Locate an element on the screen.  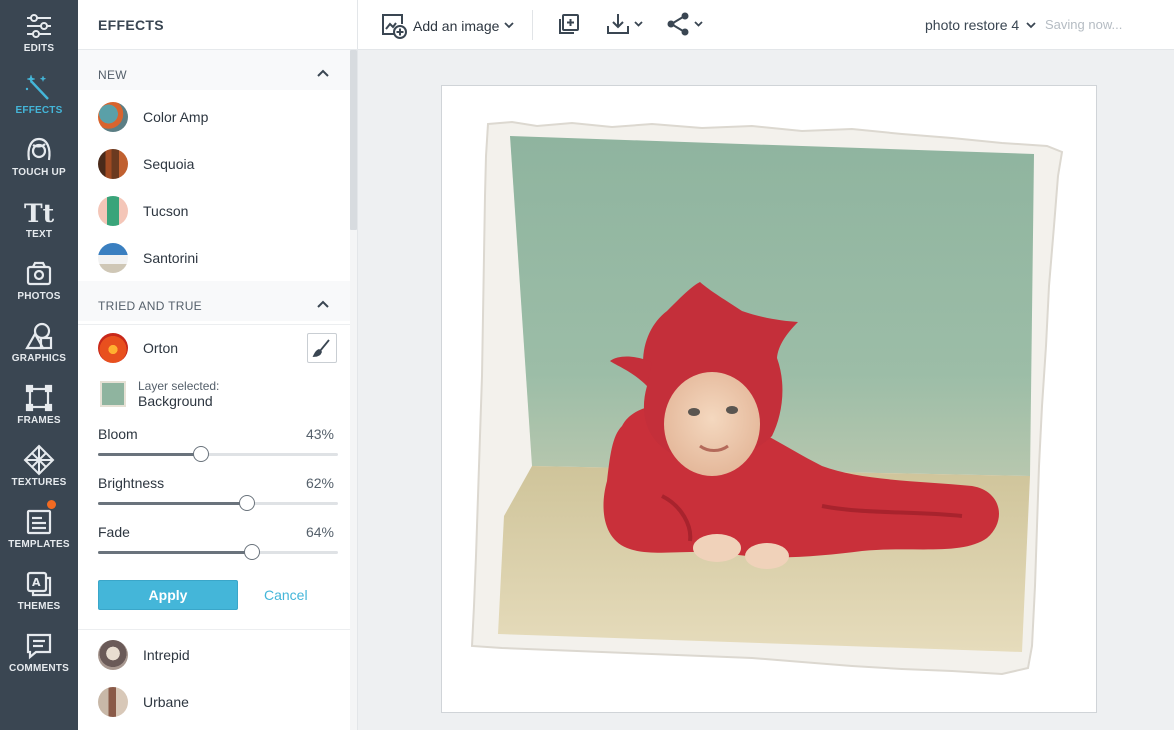
slider-label: Bloom is located at coordinates (118, 434).